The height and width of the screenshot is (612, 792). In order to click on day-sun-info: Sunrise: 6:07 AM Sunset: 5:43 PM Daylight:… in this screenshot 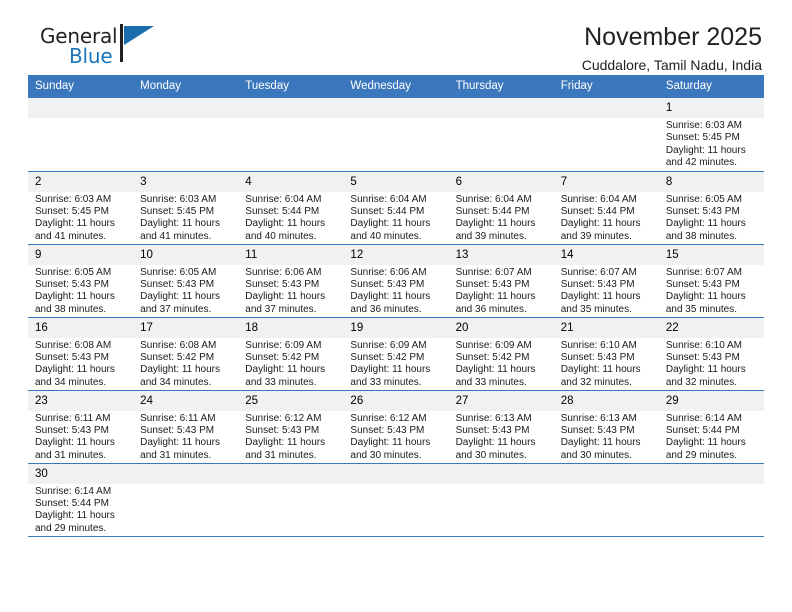, I will do `click(606, 291)`.